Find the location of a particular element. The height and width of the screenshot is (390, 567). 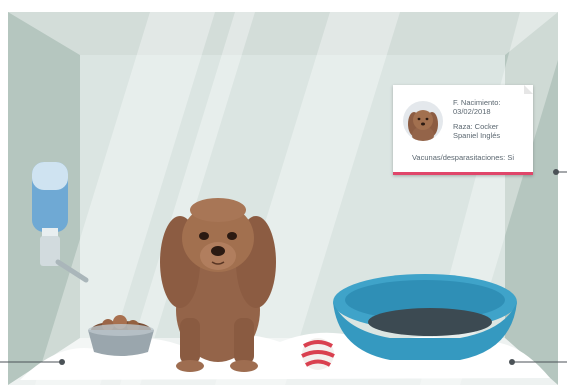

dog-bed-icon is located at coordinates (425, 317).